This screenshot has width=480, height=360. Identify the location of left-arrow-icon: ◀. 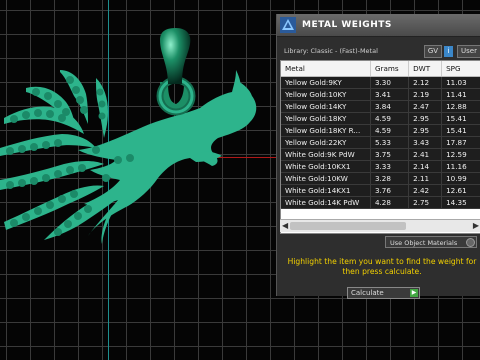
(285, 226).